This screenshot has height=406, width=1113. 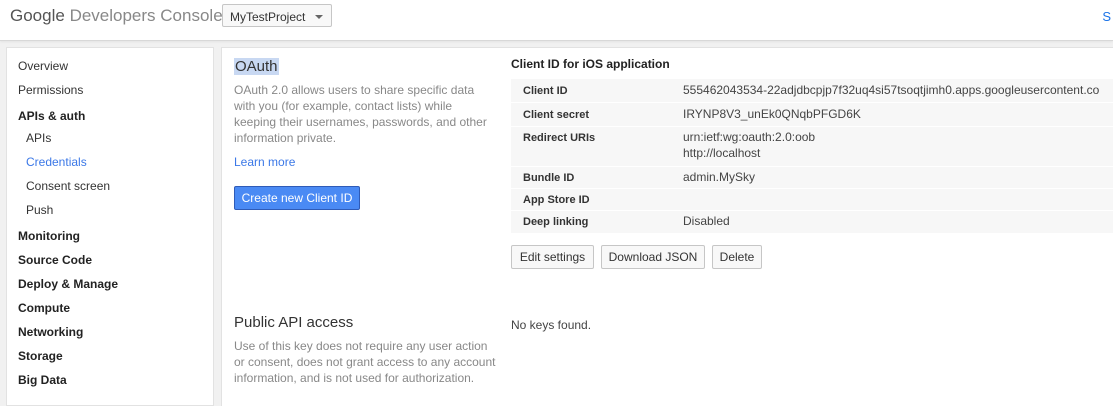 What do you see at coordinates (1106, 16) in the screenshot?
I see `top-right-link: S` at bounding box center [1106, 16].